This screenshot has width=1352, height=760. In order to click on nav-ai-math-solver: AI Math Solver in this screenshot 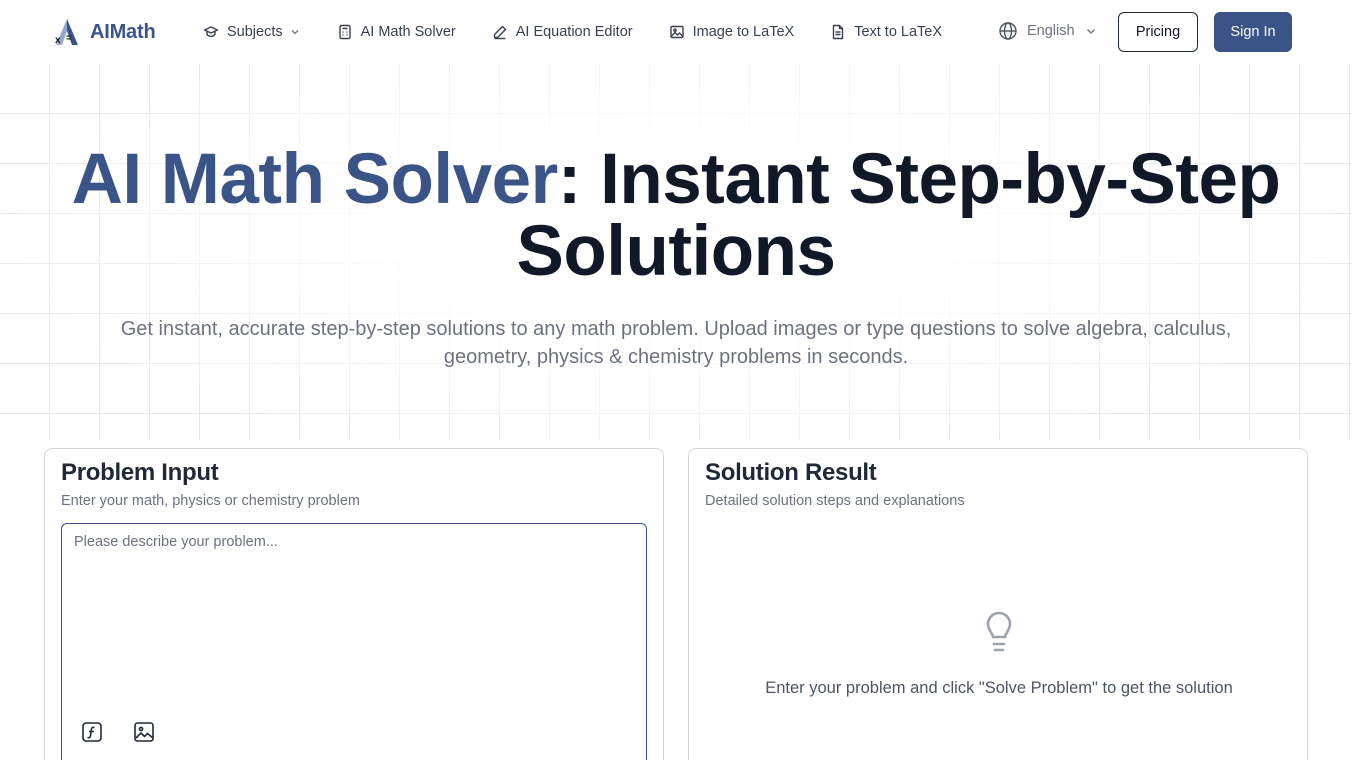, I will do `click(396, 32)`.